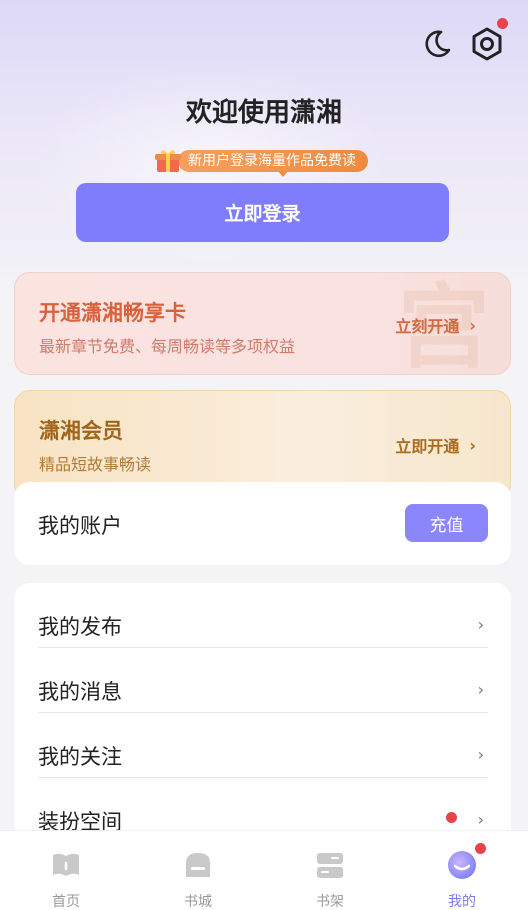  I want to click on bookstore-icon, so click(198, 865).